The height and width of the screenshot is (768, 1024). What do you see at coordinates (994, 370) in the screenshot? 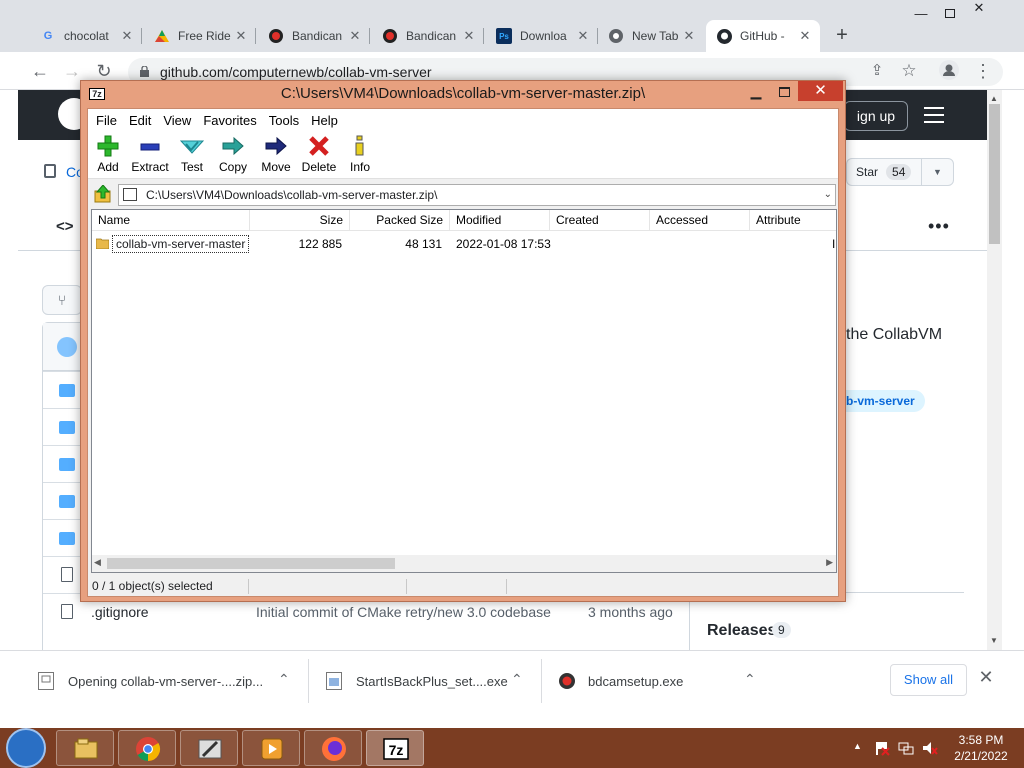
I see `page-scrollbar: ▲ ▼` at bounding box center [994, 370].